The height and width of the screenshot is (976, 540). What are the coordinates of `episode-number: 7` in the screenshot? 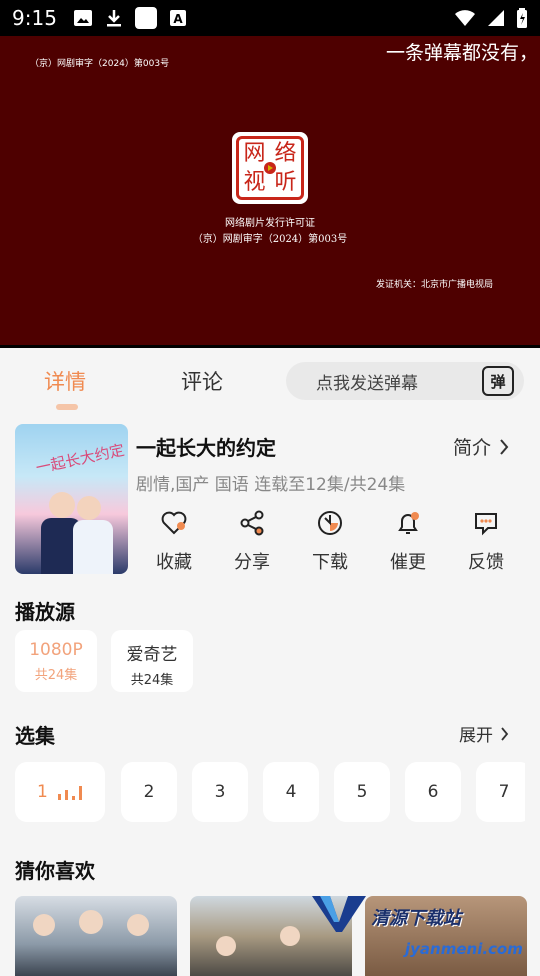 It's located at (504, 792).